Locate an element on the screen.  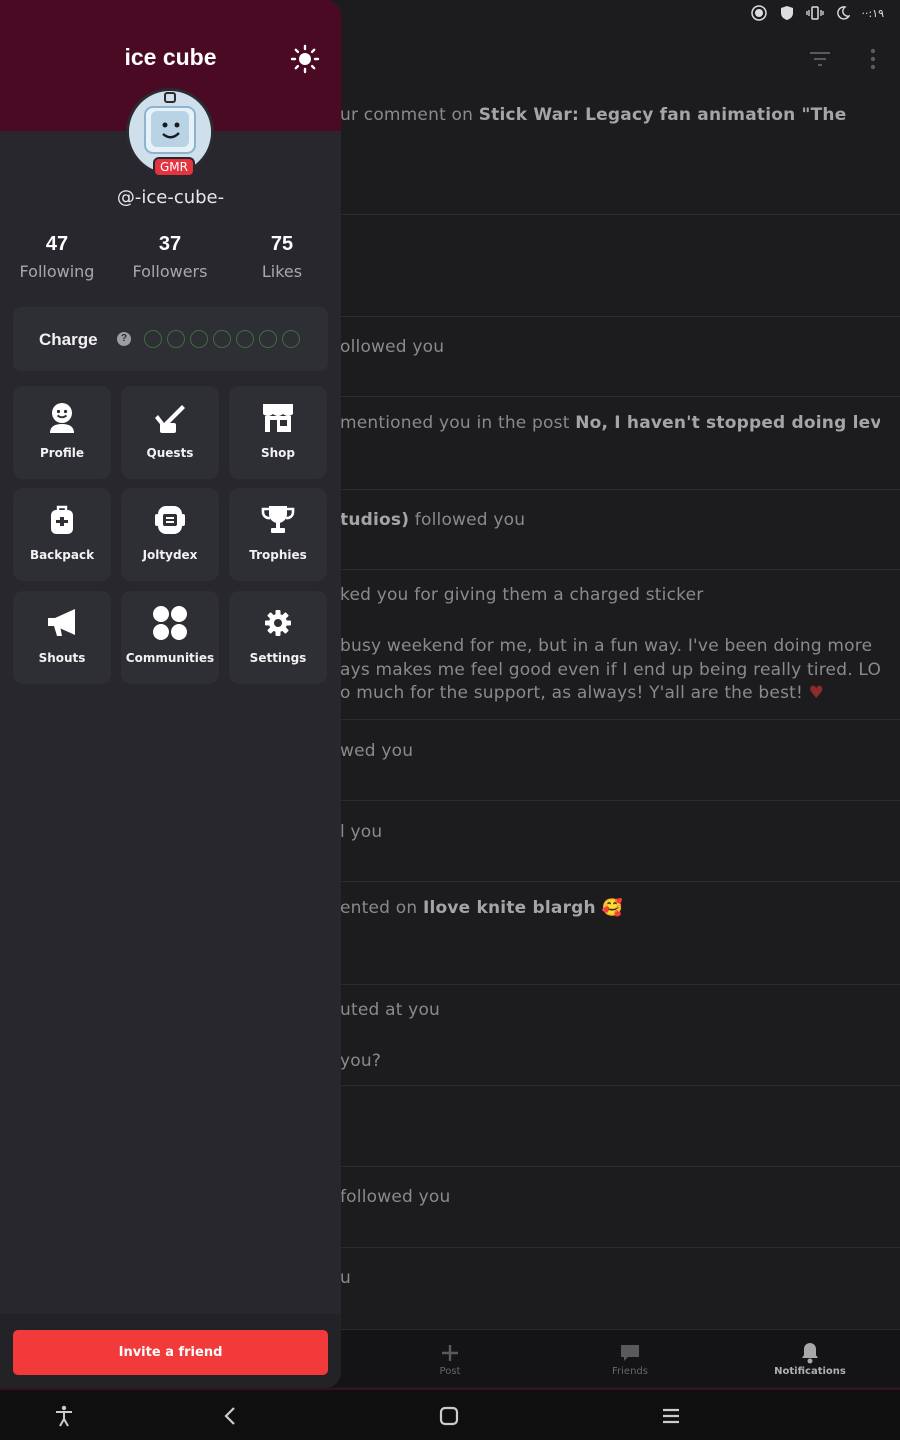
recents-icon is located at coordinates (671, 1416).